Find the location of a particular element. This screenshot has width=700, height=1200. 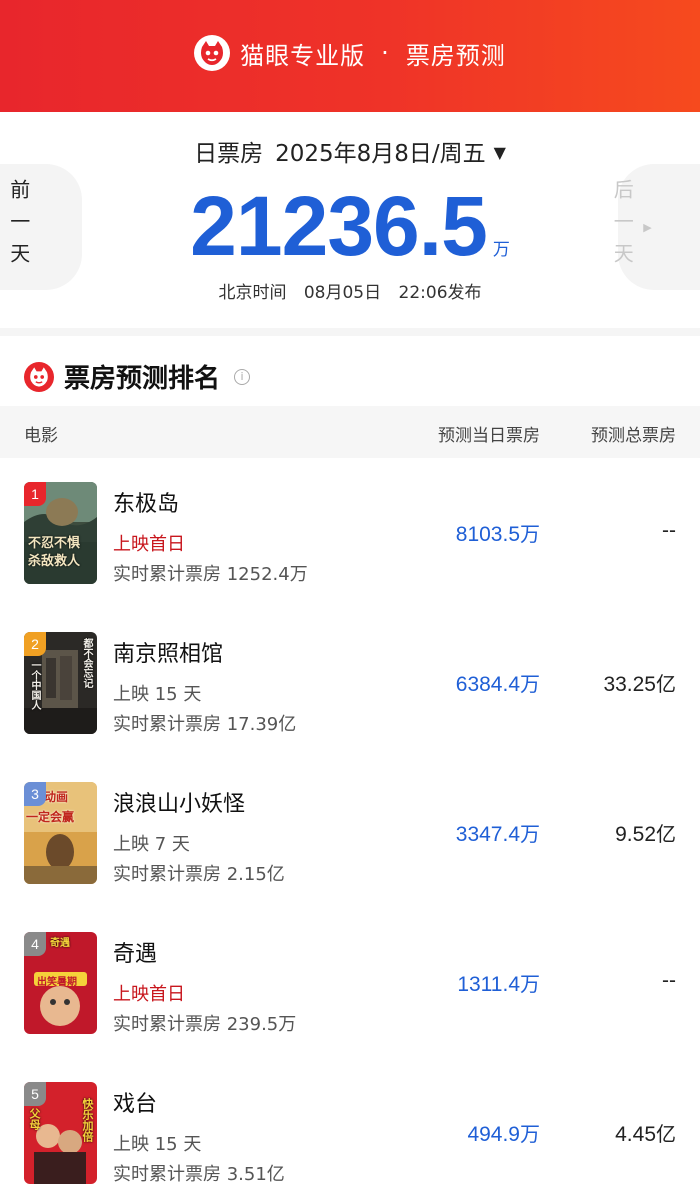

publish-date: 08月05日 is located at coordinates (342, 293).